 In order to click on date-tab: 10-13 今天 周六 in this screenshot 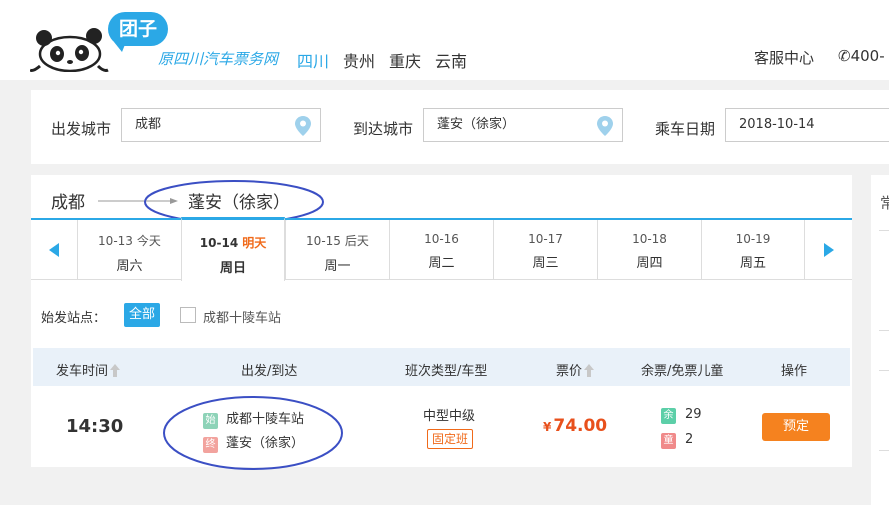, I will do `click(129, 250)`.